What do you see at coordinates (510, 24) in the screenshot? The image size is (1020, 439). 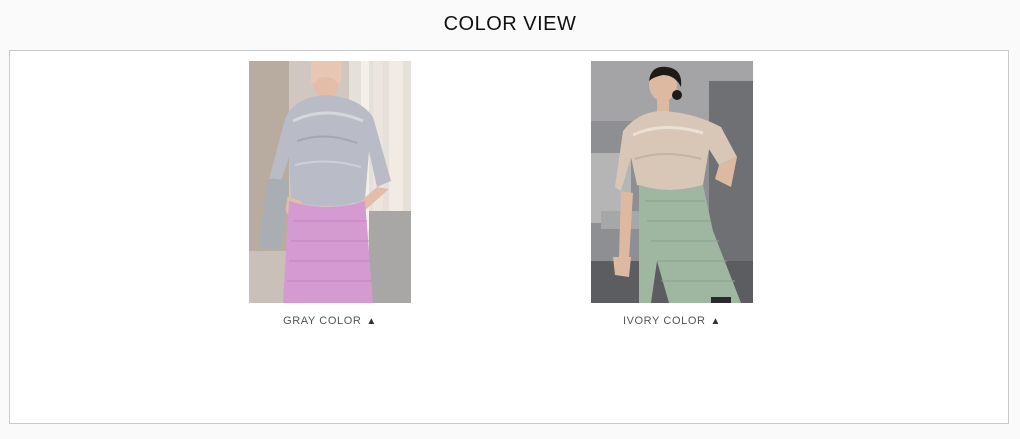 I see `section-title: COLOR VIEW` at bounding box center [510, 24].